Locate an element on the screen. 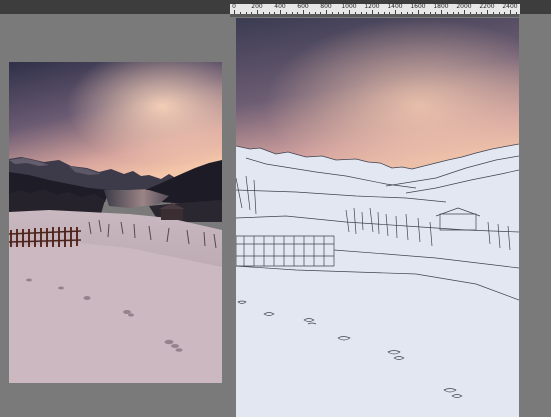 The image size is (551, 417). right-gutter is located at coordinates (535, 215).